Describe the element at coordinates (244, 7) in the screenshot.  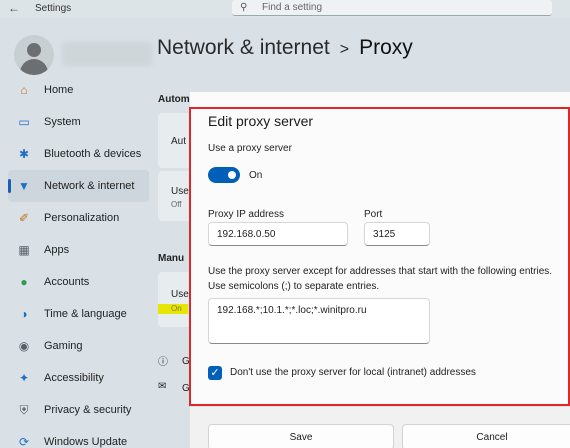
I see `search-icon: ⚲` at that location.